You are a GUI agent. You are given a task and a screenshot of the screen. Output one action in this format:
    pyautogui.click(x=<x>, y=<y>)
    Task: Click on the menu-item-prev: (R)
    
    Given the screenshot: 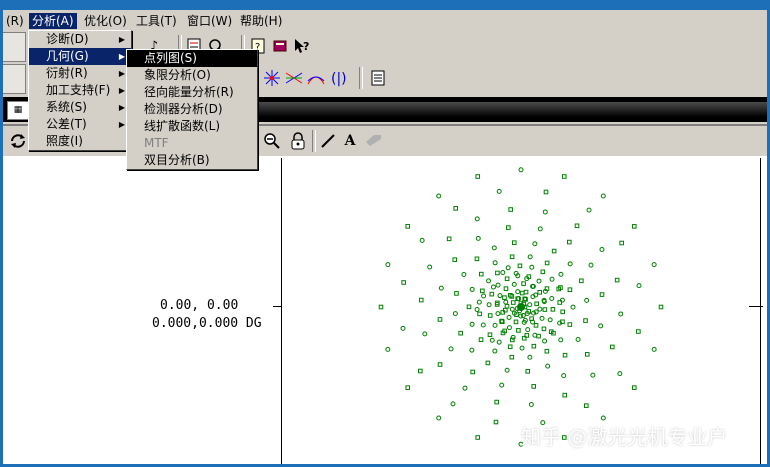 What is the action you would take?
    pyautogui.click(x=15, y=21)
    